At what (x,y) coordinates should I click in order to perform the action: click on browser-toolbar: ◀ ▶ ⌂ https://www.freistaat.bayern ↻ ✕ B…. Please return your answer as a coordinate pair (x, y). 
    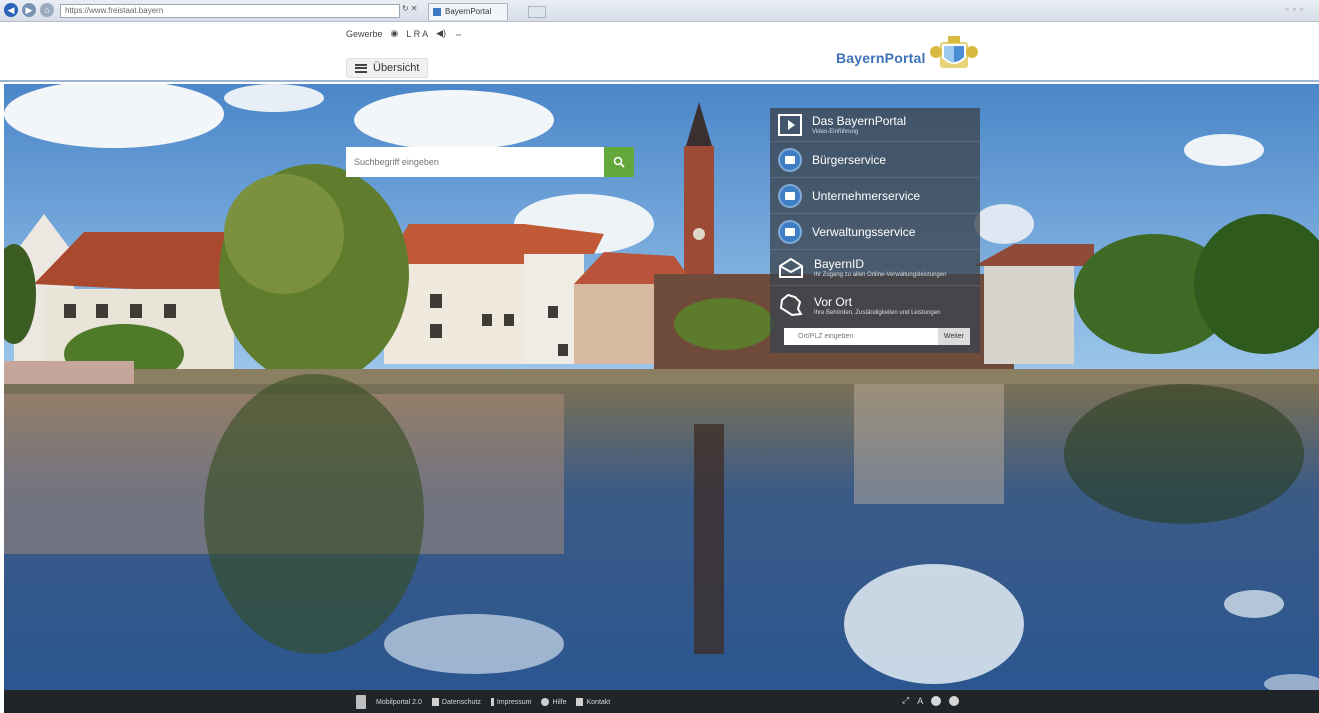
    Looking at the image, I should click on (659, 11).